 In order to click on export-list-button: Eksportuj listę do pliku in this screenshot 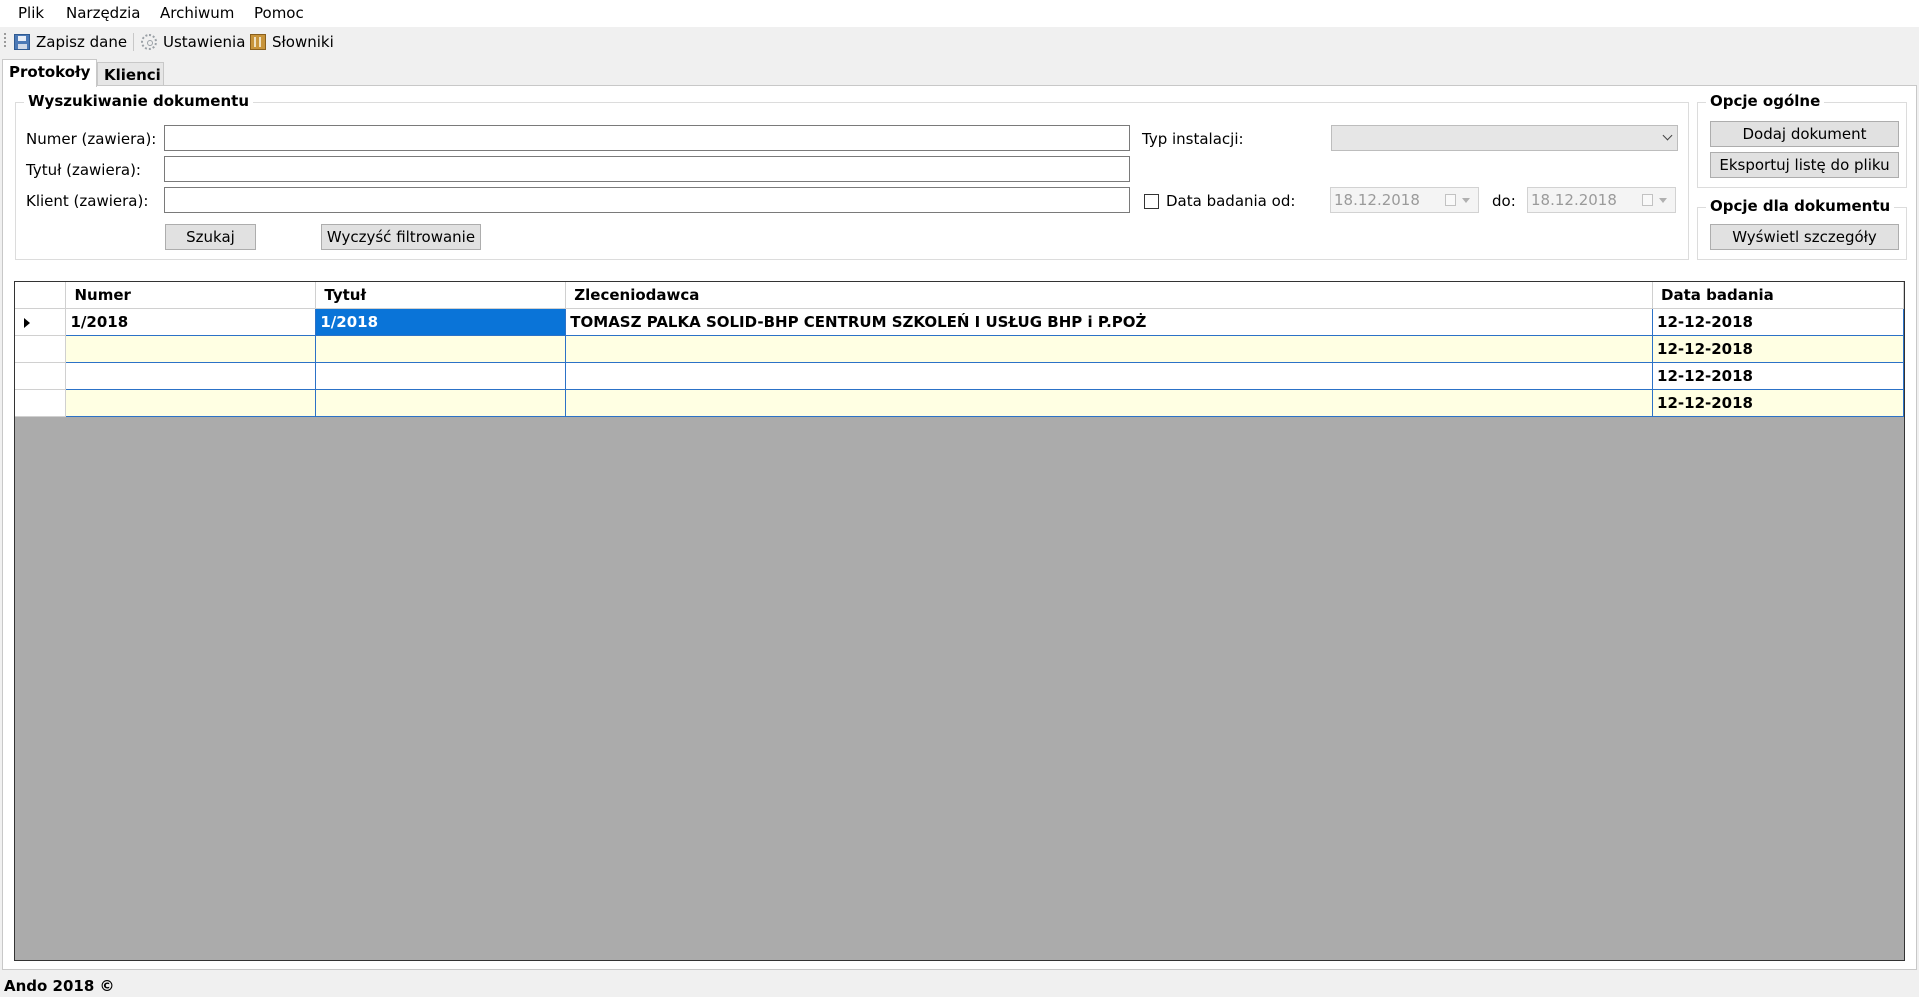, I will do `click(1804, 165)`.